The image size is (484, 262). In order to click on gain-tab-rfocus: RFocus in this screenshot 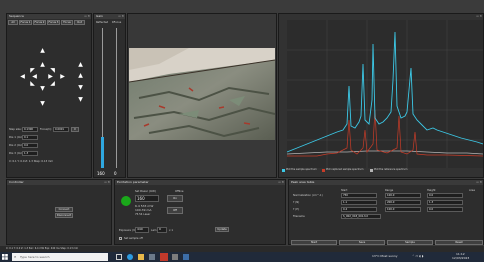, I will do `click(116, 22)`.